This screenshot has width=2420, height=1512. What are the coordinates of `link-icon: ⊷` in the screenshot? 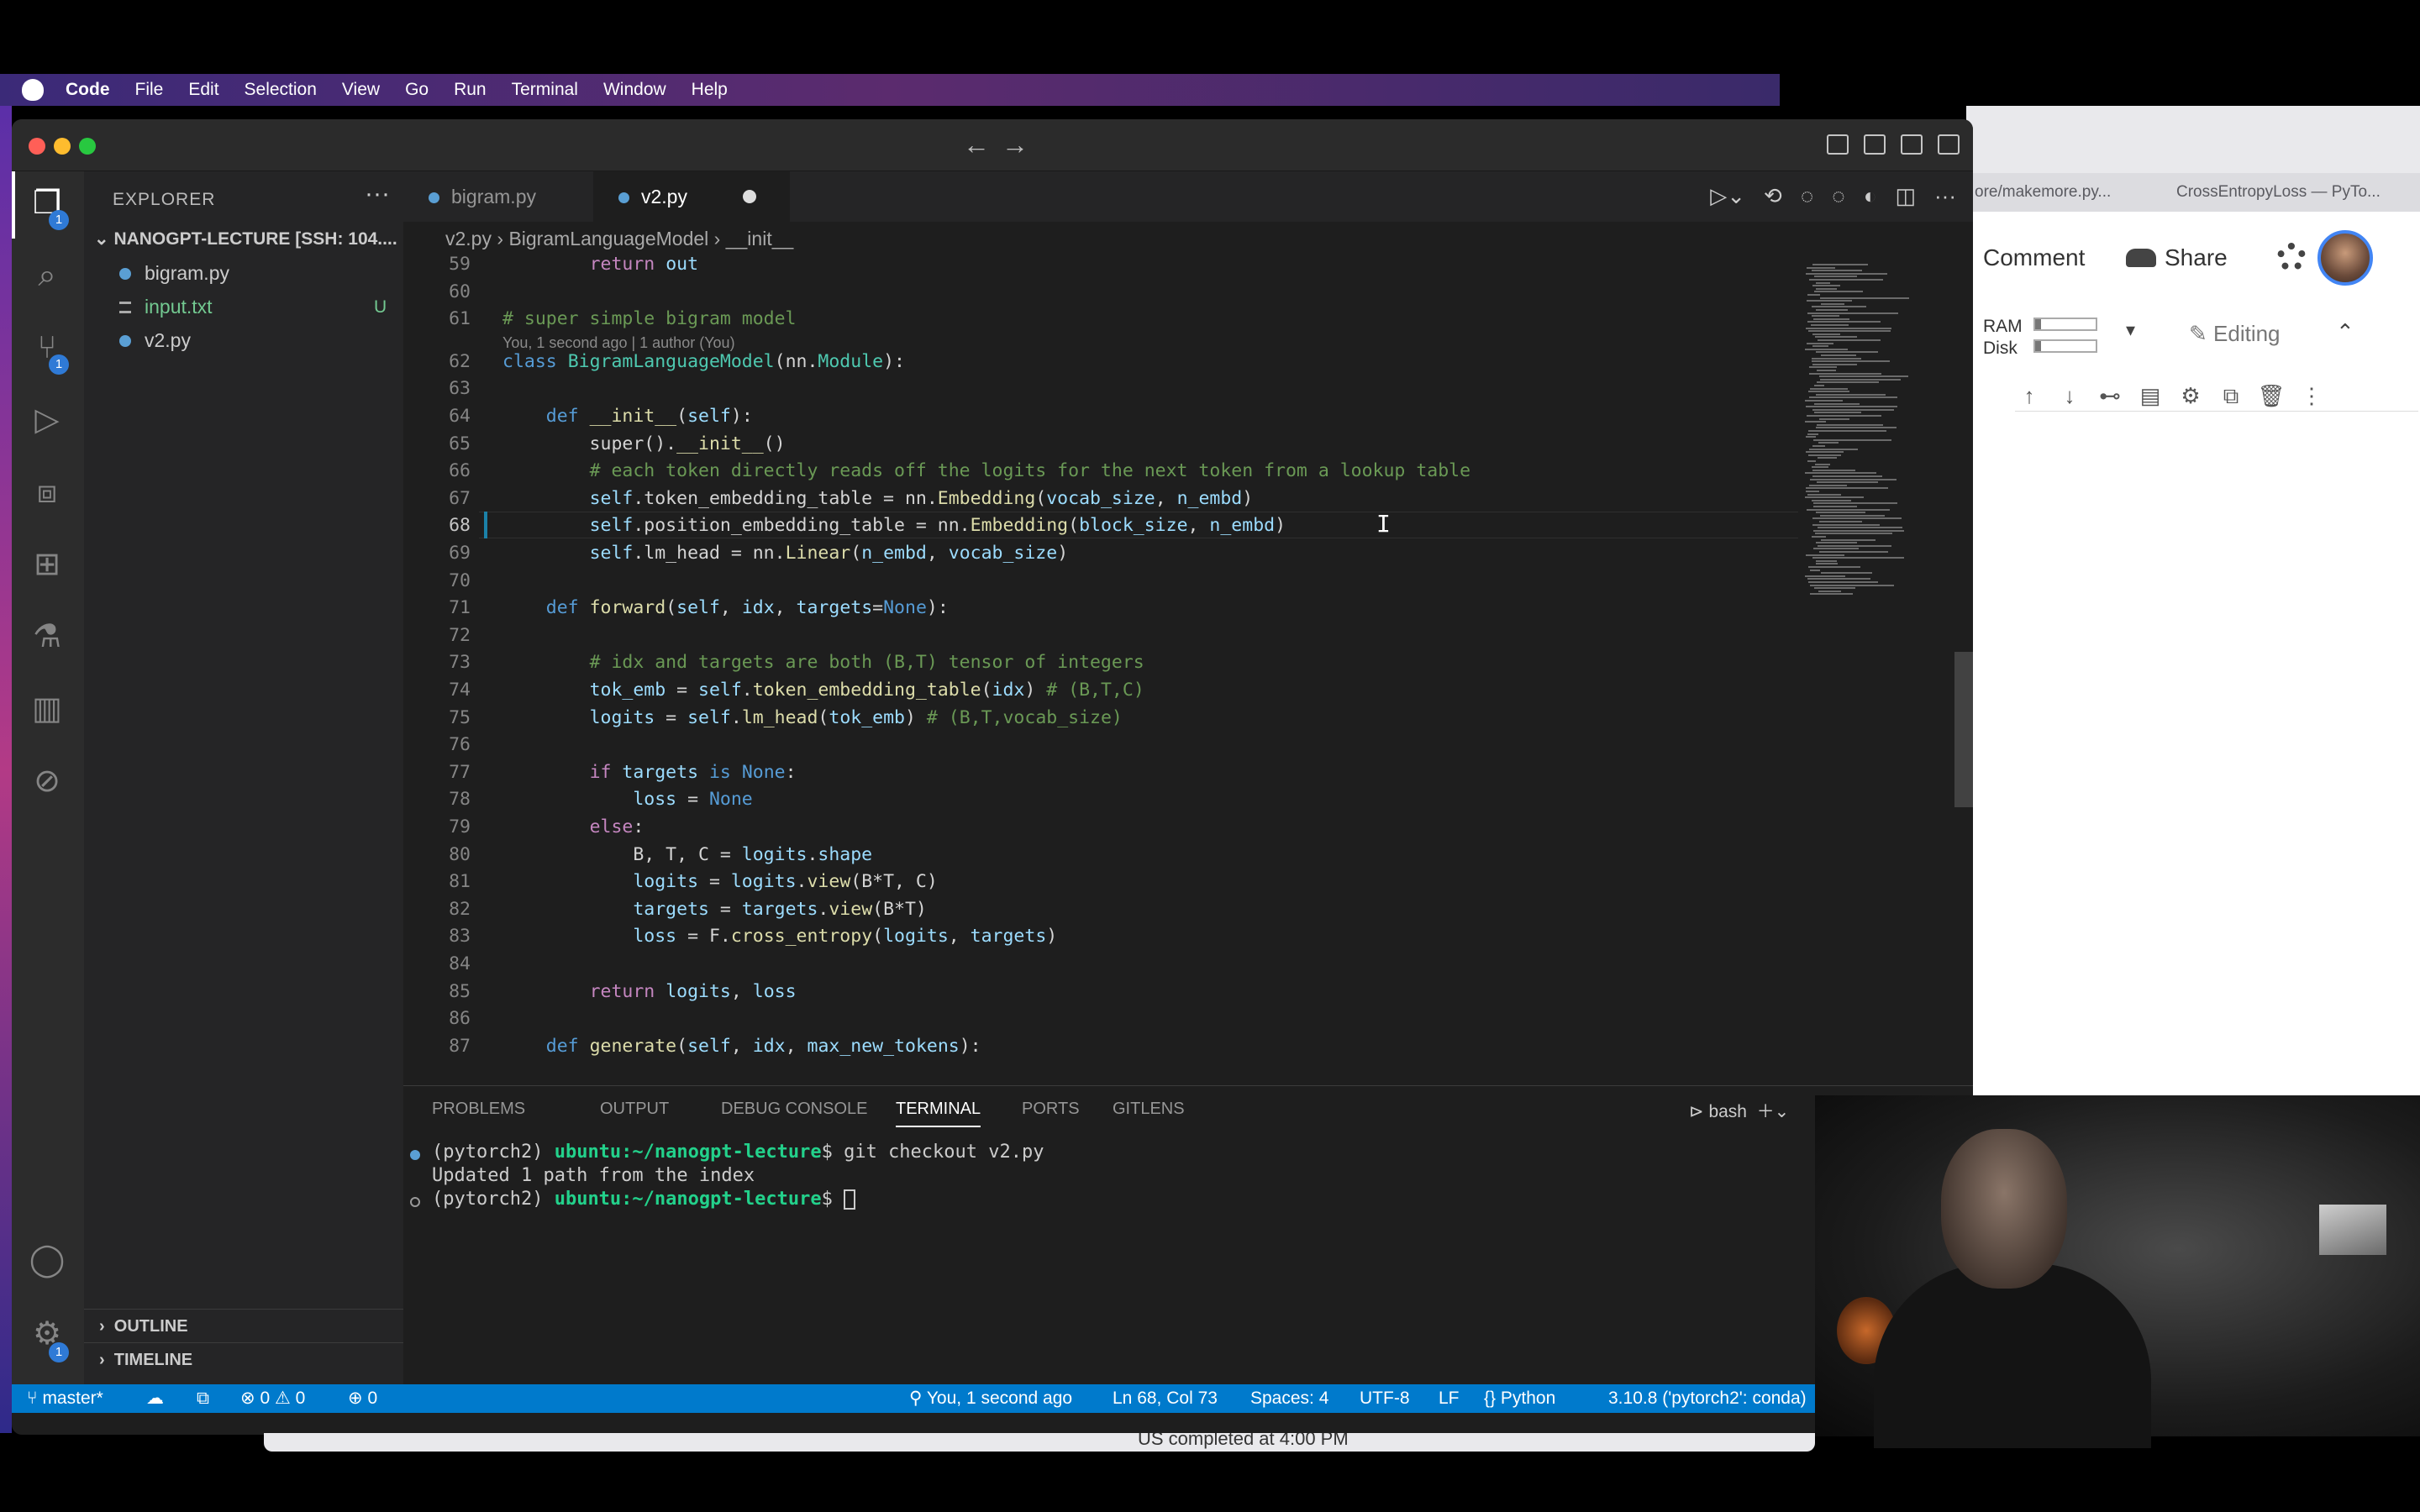 It's located at (2110, 395).